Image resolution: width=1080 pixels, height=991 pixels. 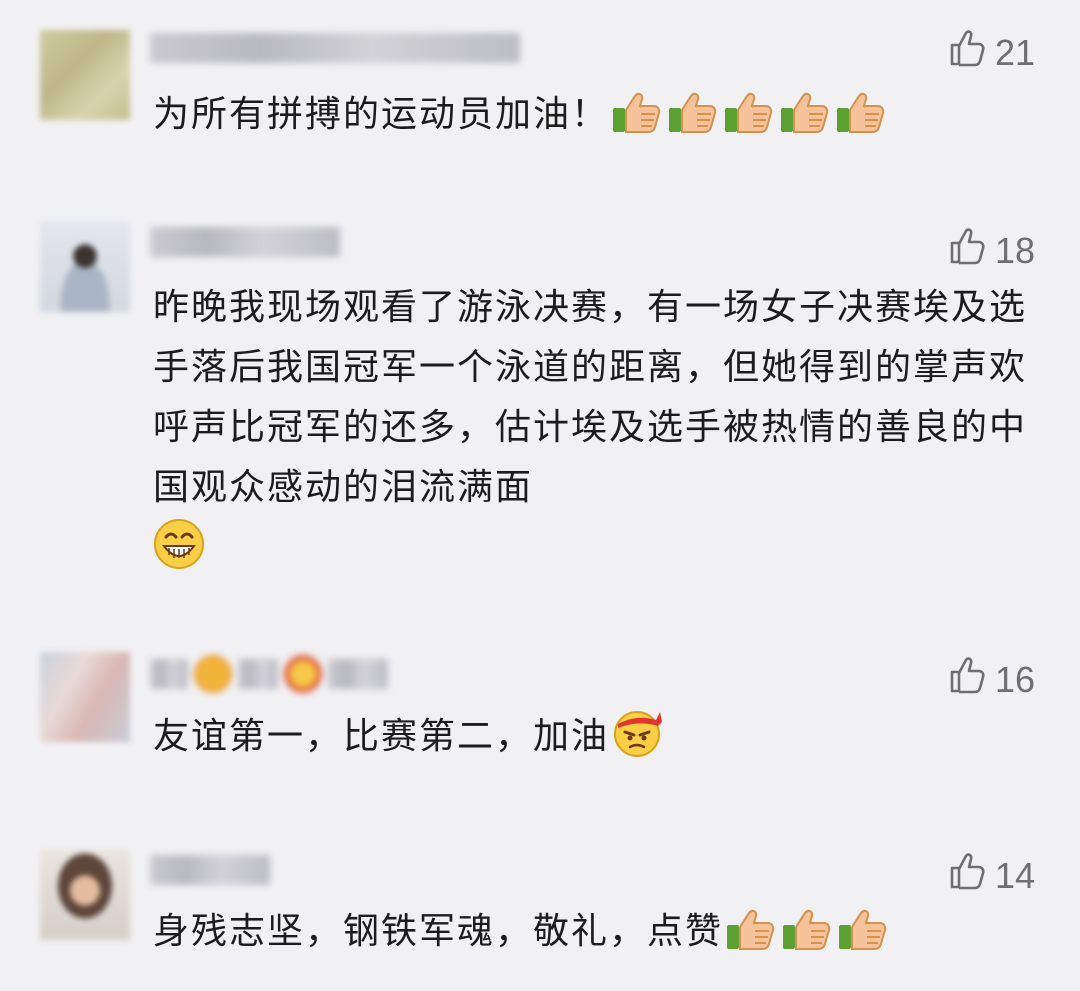 What do you see at coordinates (598, 932) in the screenshot?
I see `comment-text: 身残志坚，钢铁军魂，敬礼，点赞` at bounding box center [598, 932].